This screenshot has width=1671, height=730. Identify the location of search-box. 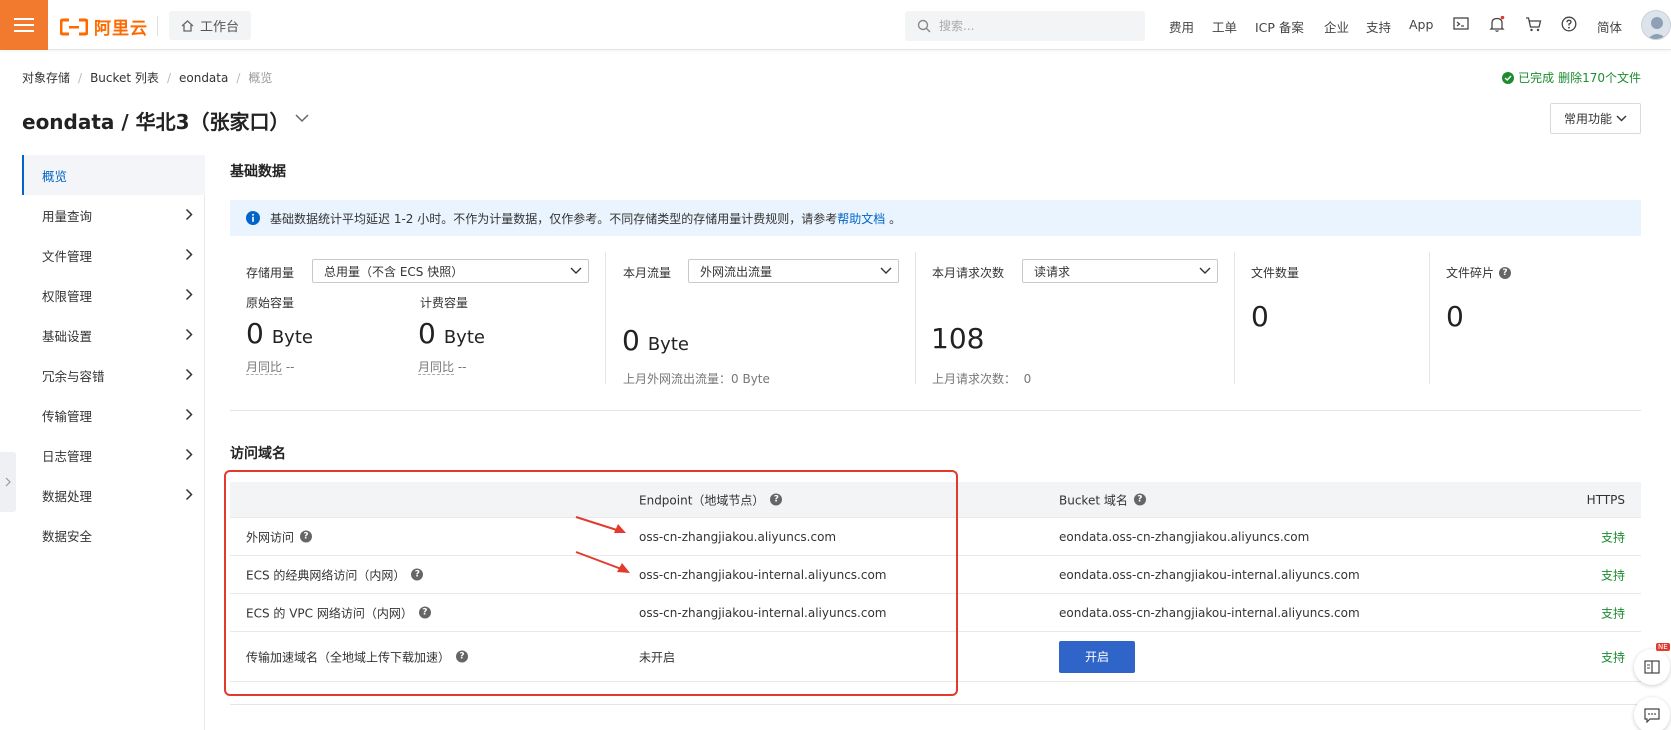
(1025, 26).